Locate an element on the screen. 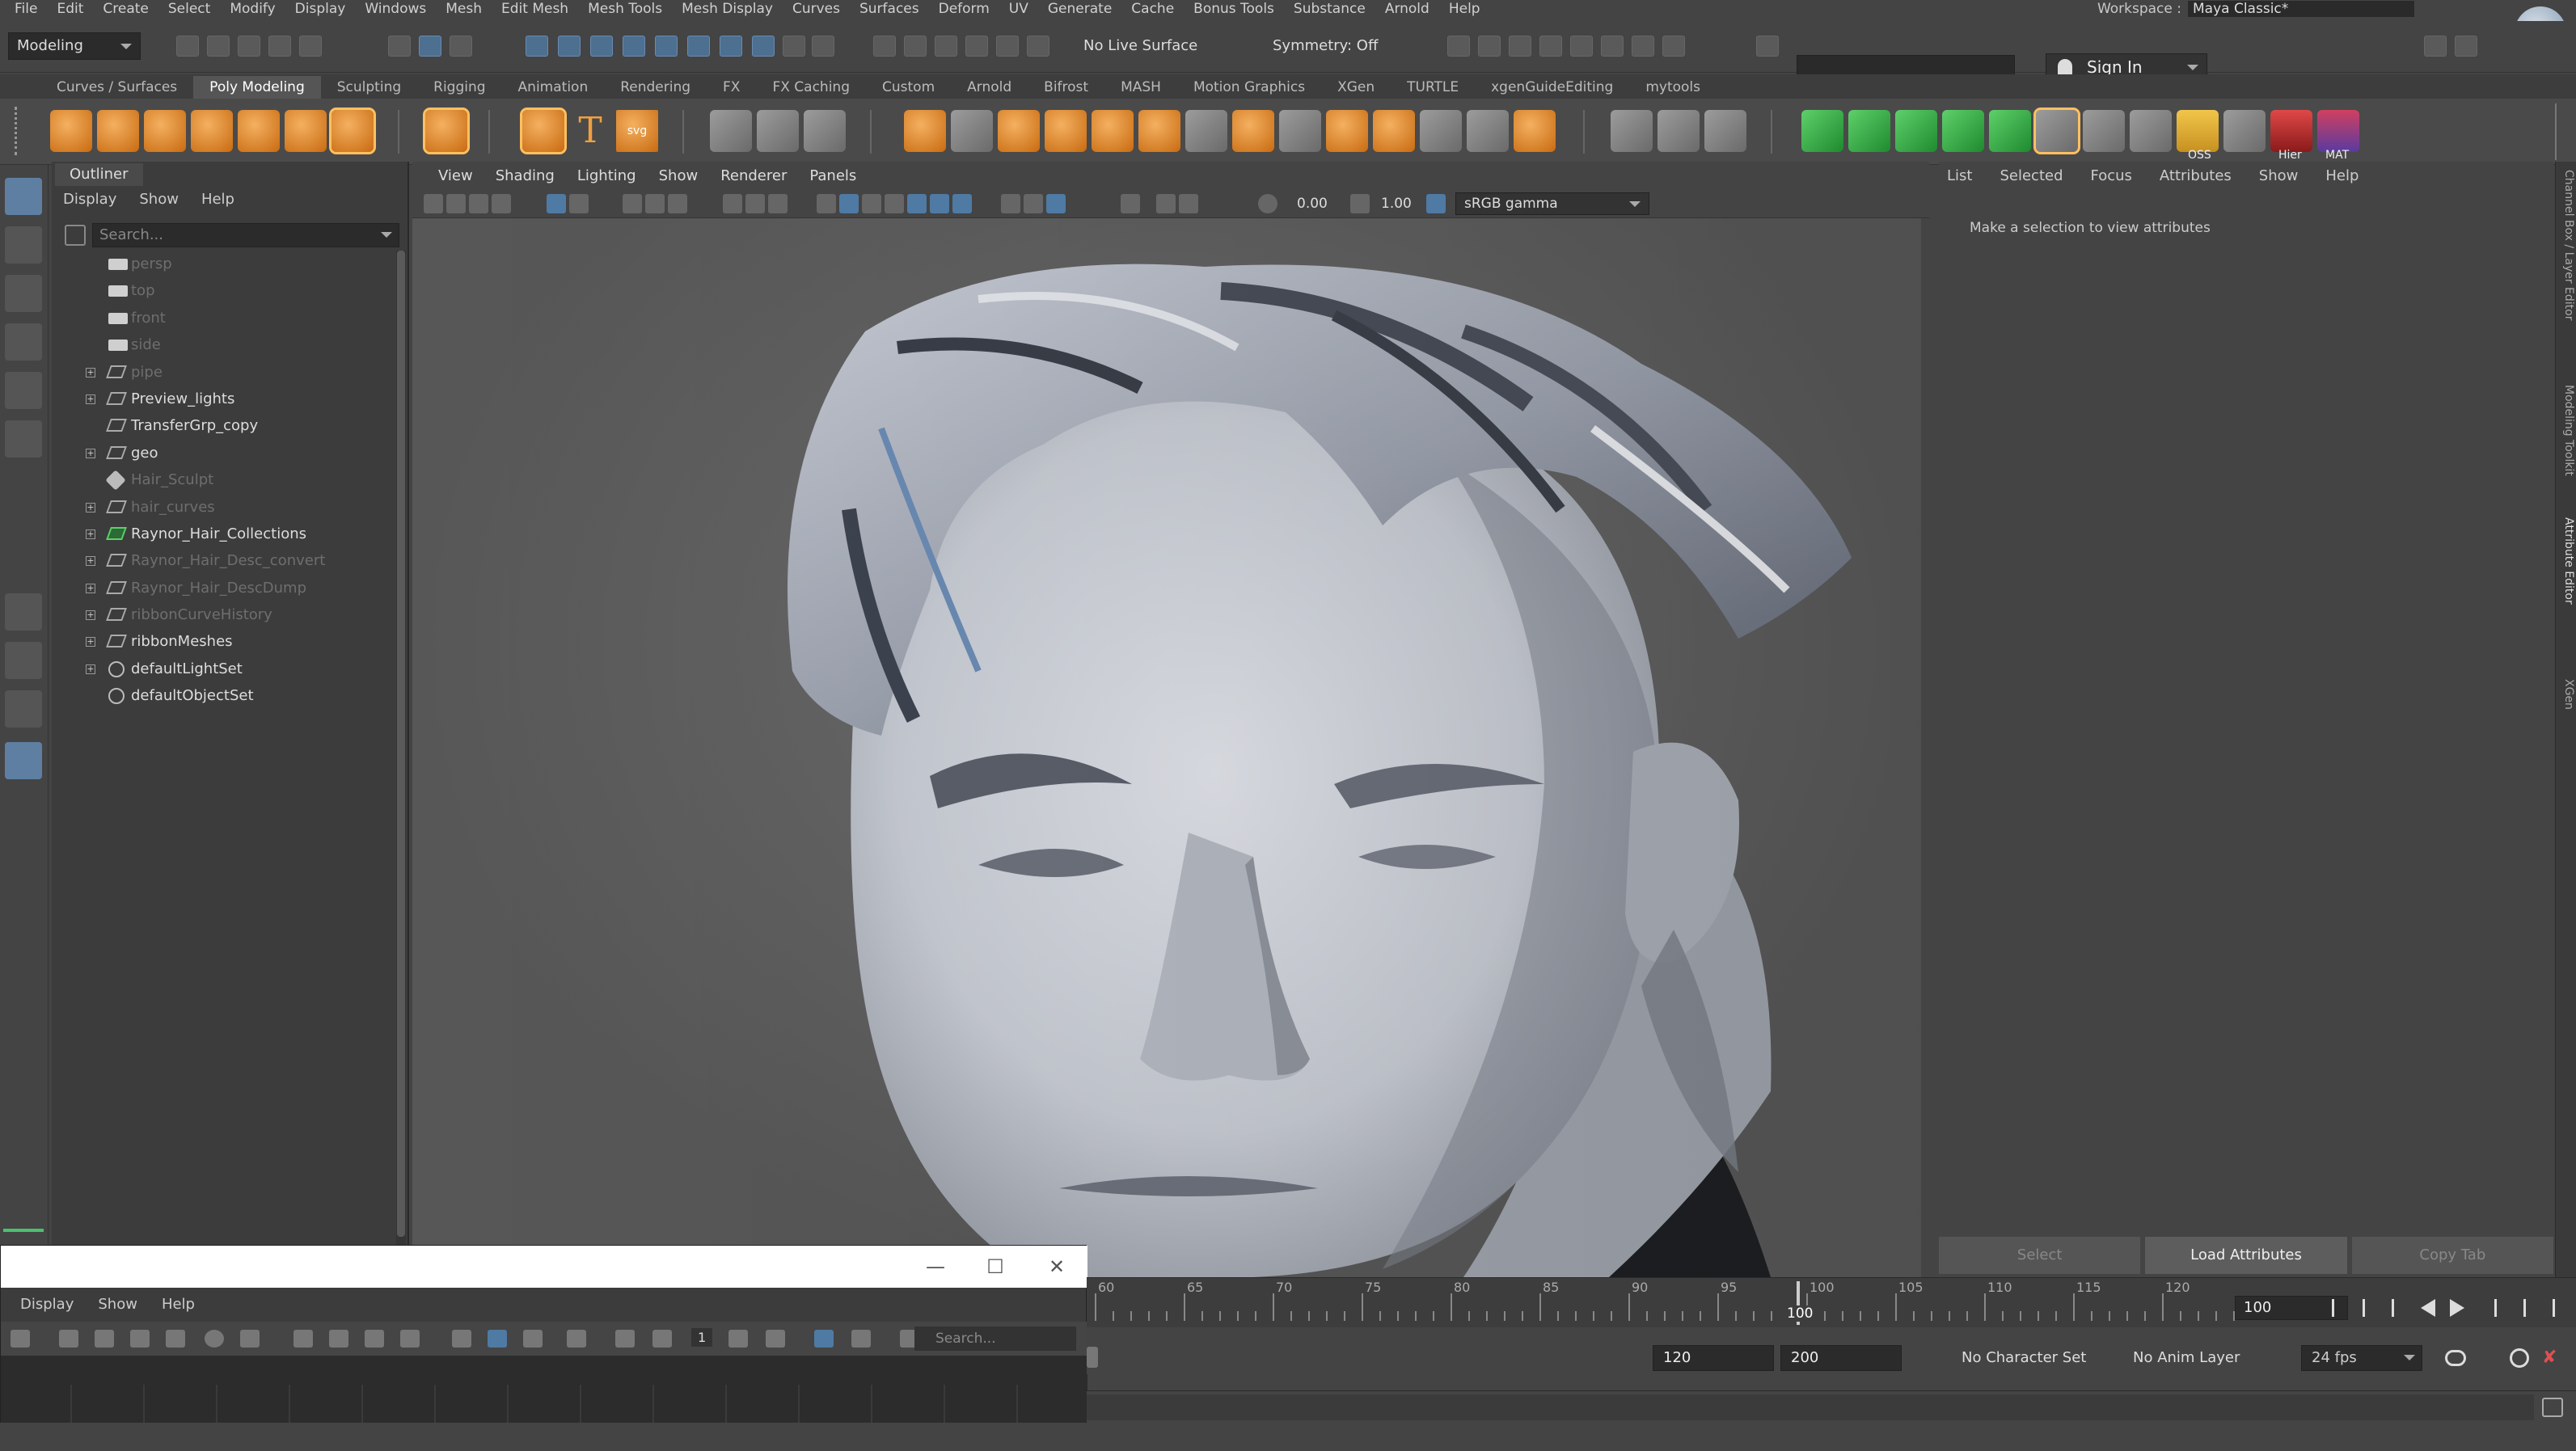 The width and height of the screenshot is (2576, 1451). gate-mask-icon is located at coordinates (677, 203).